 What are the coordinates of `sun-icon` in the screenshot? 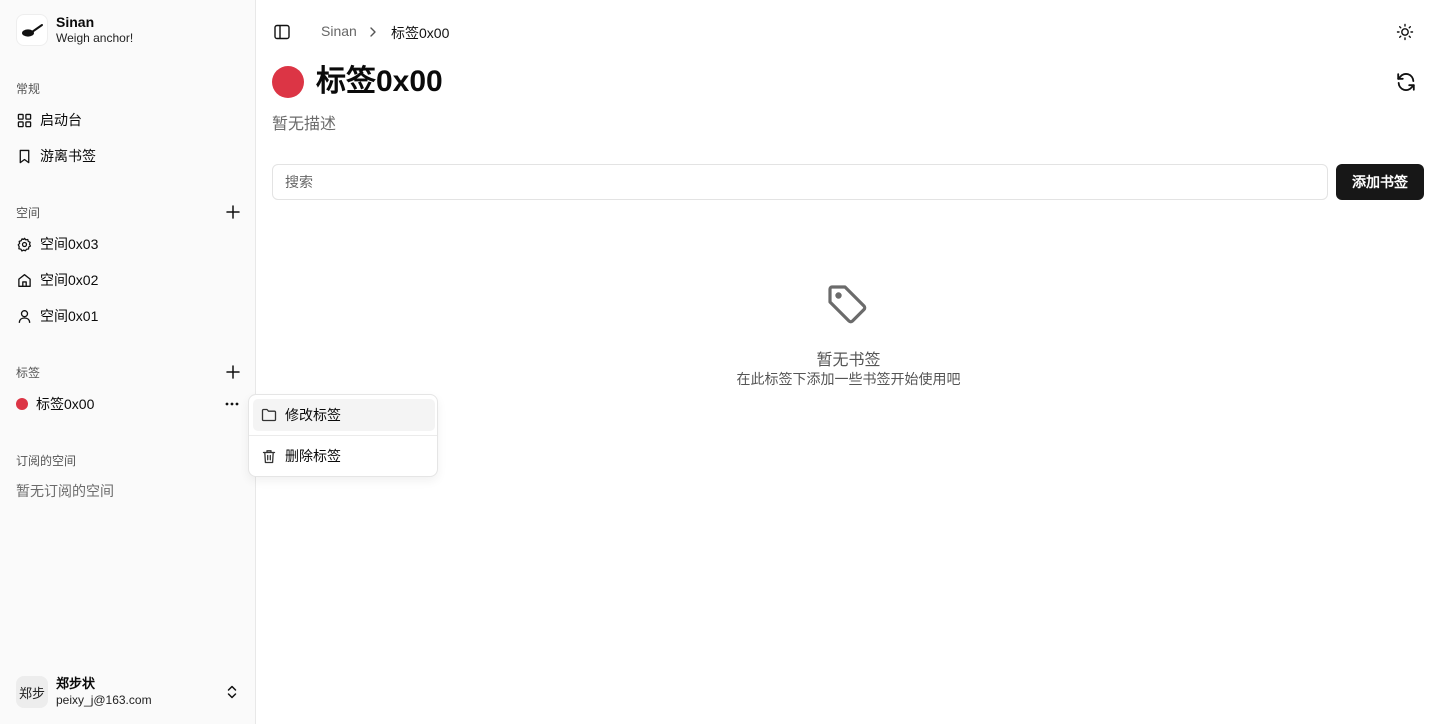 It's located at (1405, 32).